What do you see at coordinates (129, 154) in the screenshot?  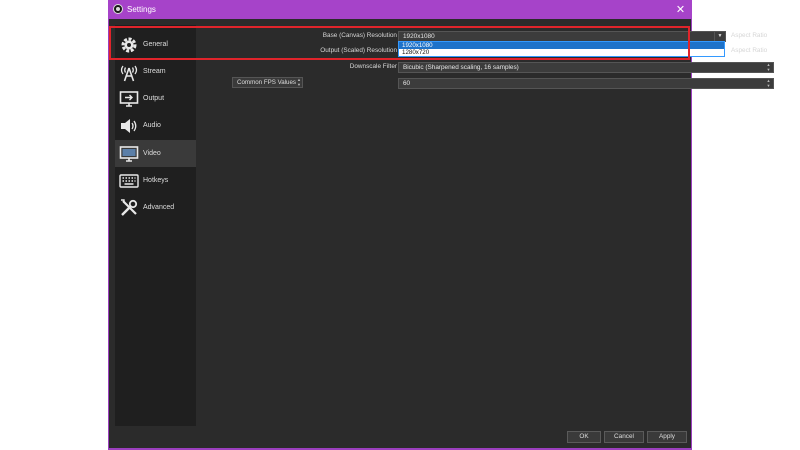 I see `monitor-icon` at bounding box center [129, 154].